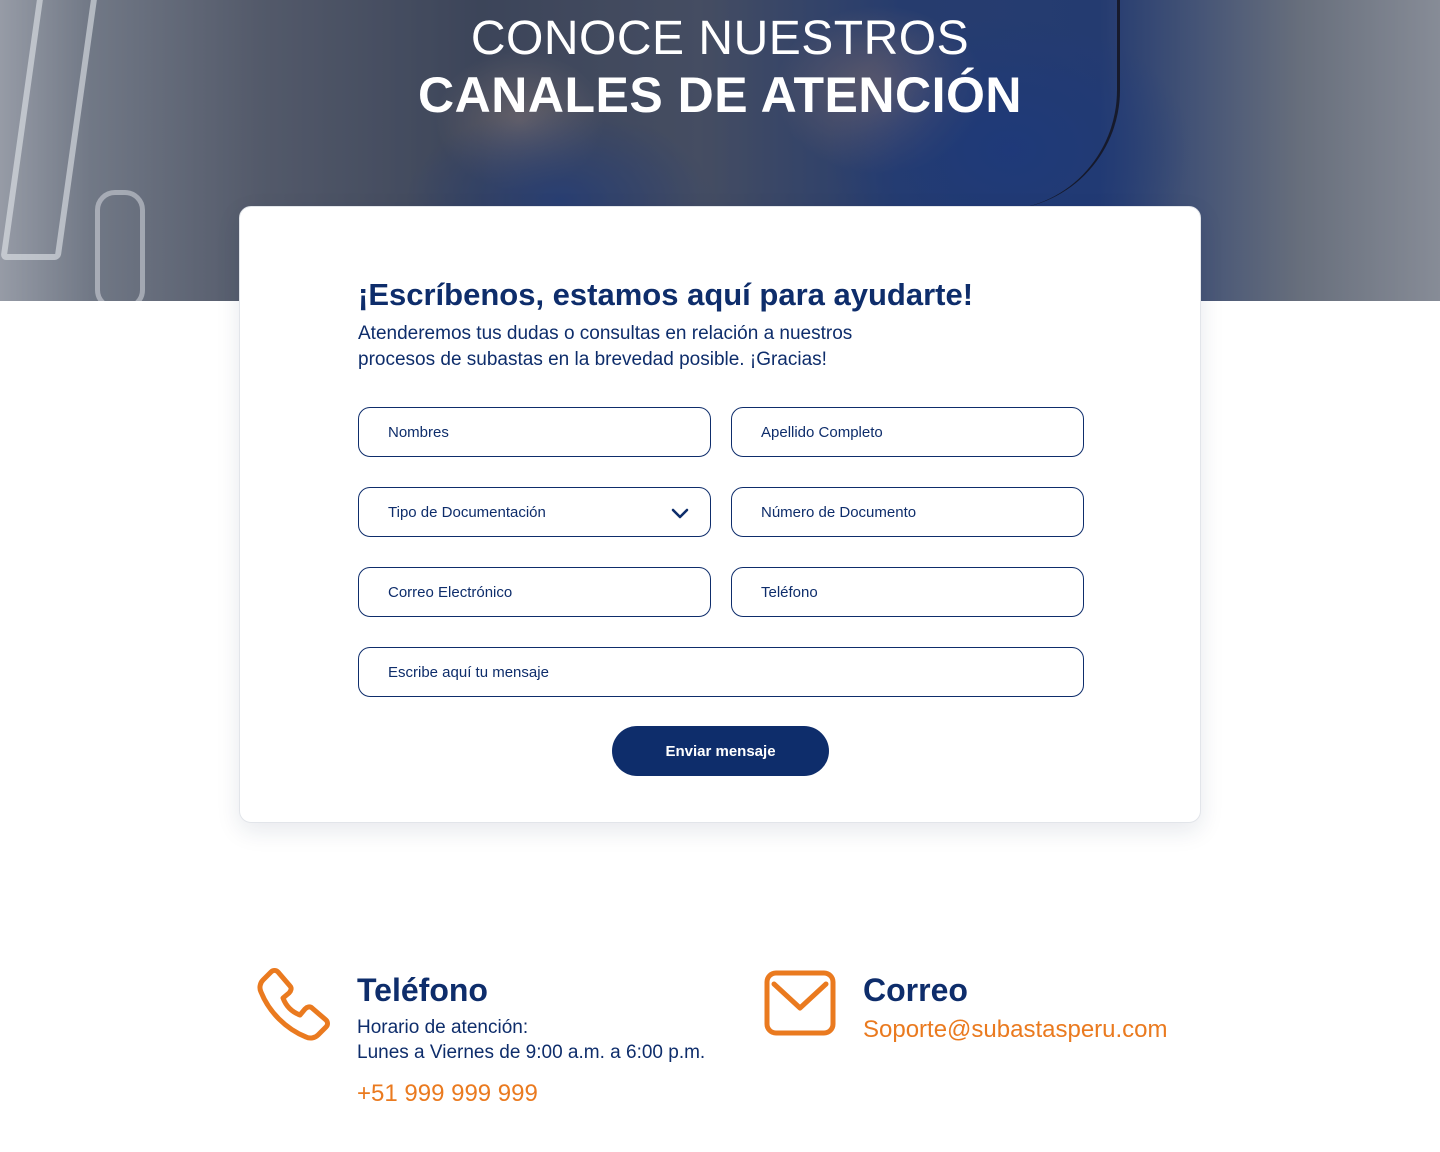 The image size is (1440, 1152). Describe the element at coordinates (1015, 1030) in the screenshot. I see `email-address-link: Soporte@subastasperu.com` at that location.